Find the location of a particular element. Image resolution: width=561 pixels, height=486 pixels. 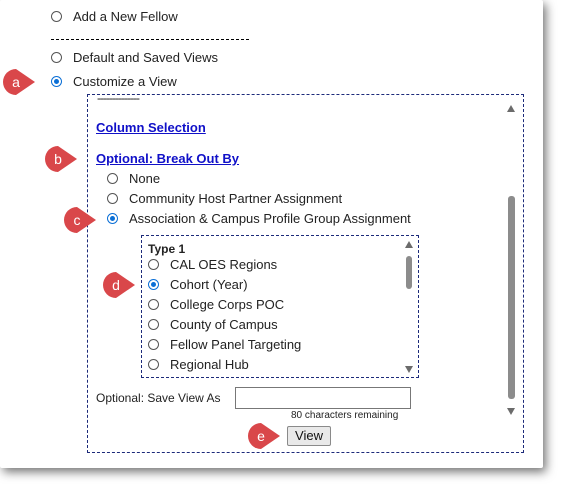

breakout-association-campus-radio is located at coordinates (112, 218).